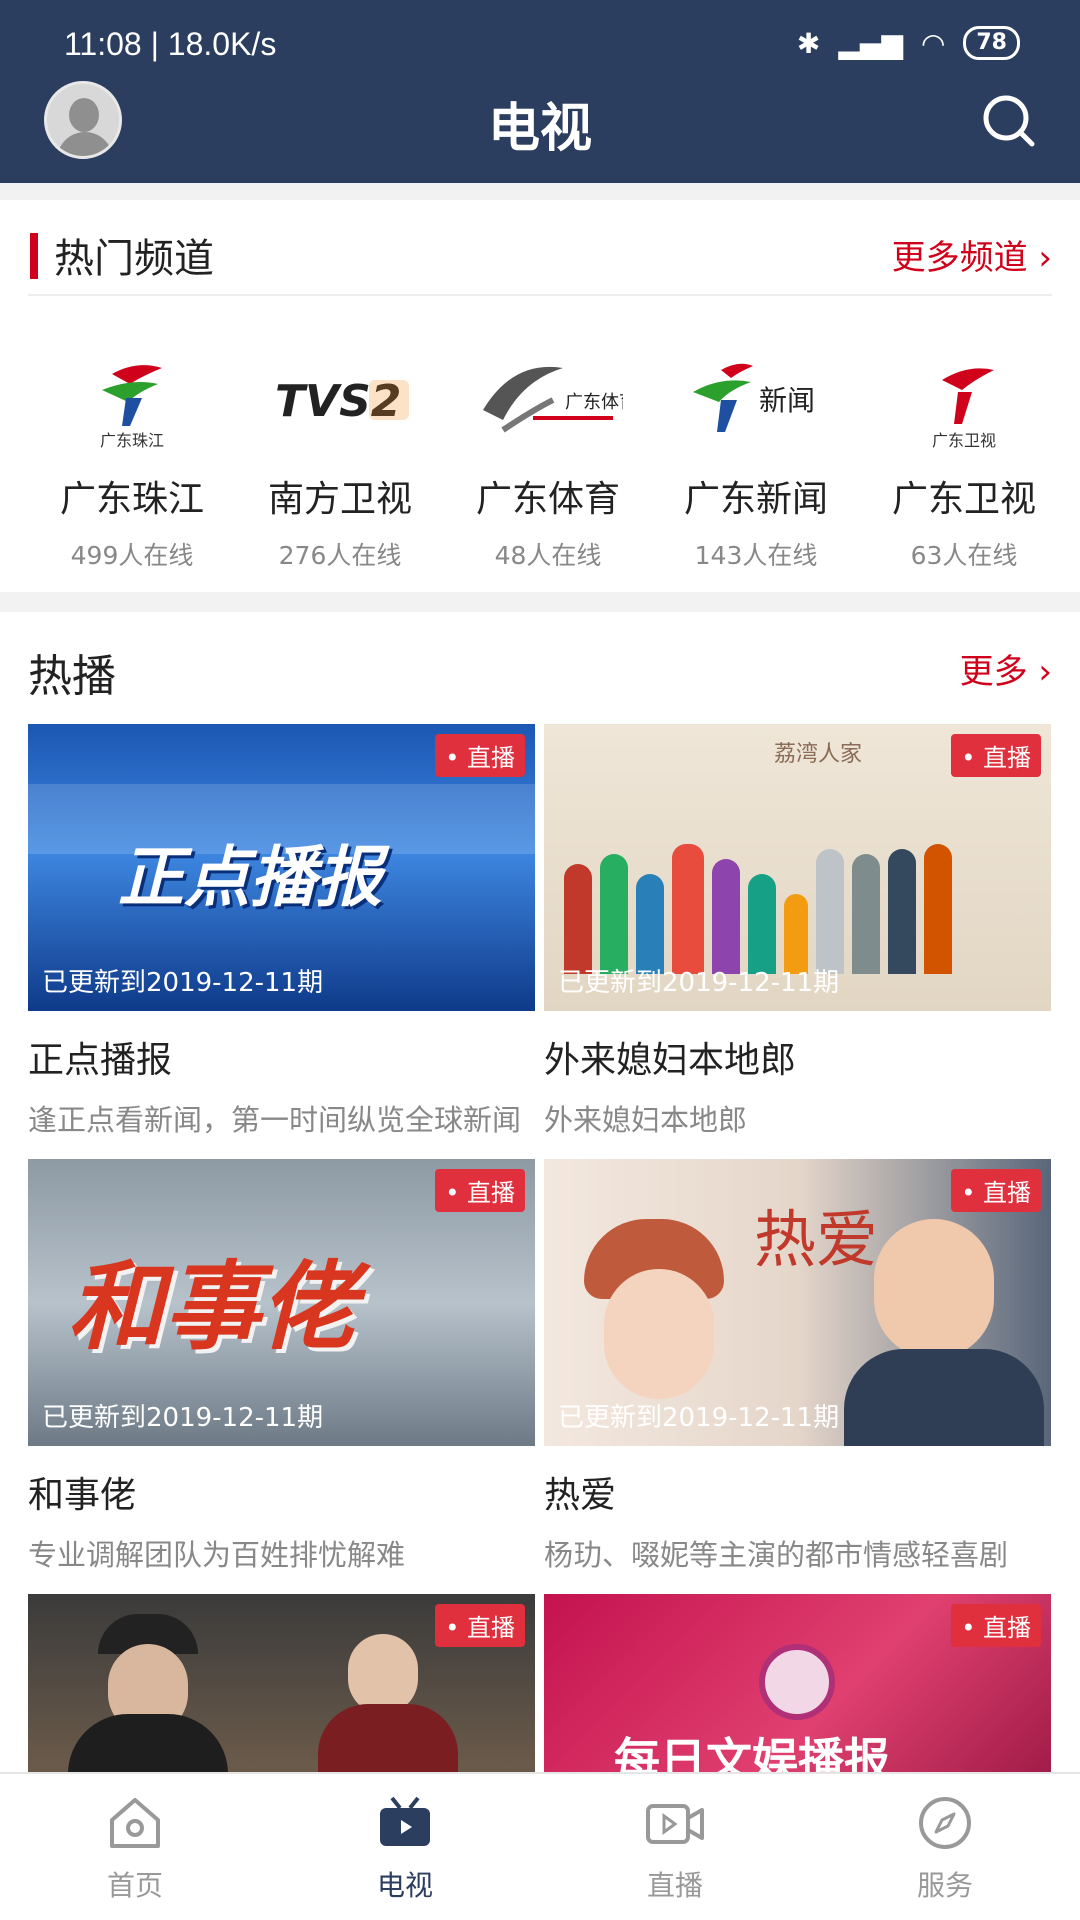 This screenshot has width=1080, height=1920. I want to click on nav-item-live: 直播, so click(675, 1847).